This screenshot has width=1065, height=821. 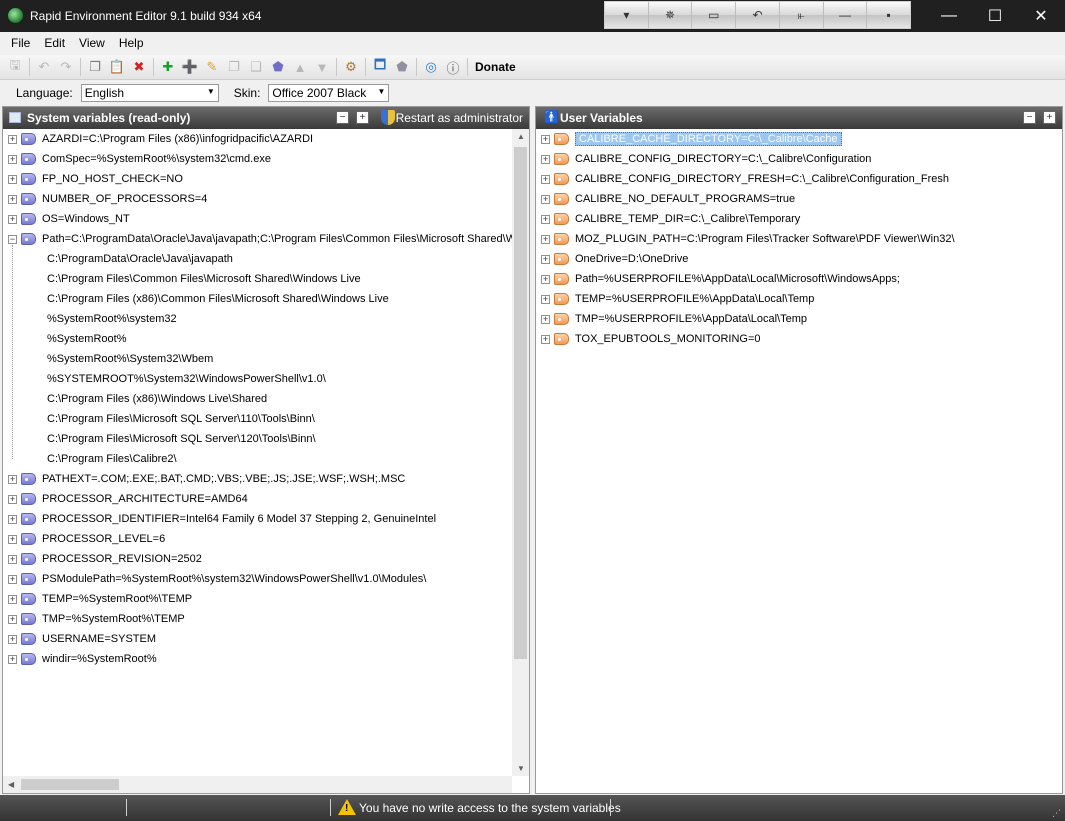 What do you see at coordinates (329, 93) in the screenshot?
I see `skin-select: Office 2007 Black ▼` at bounding box center [329, 93].